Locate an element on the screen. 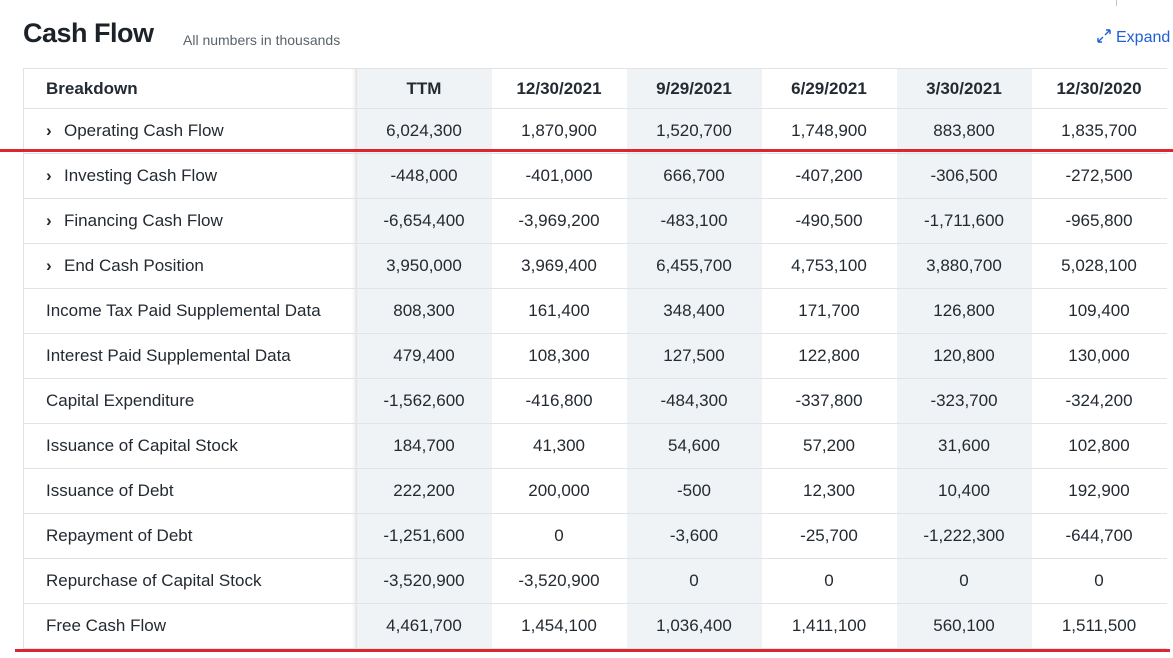  value-cell: 808,300 is located at coordinates (424, 311).